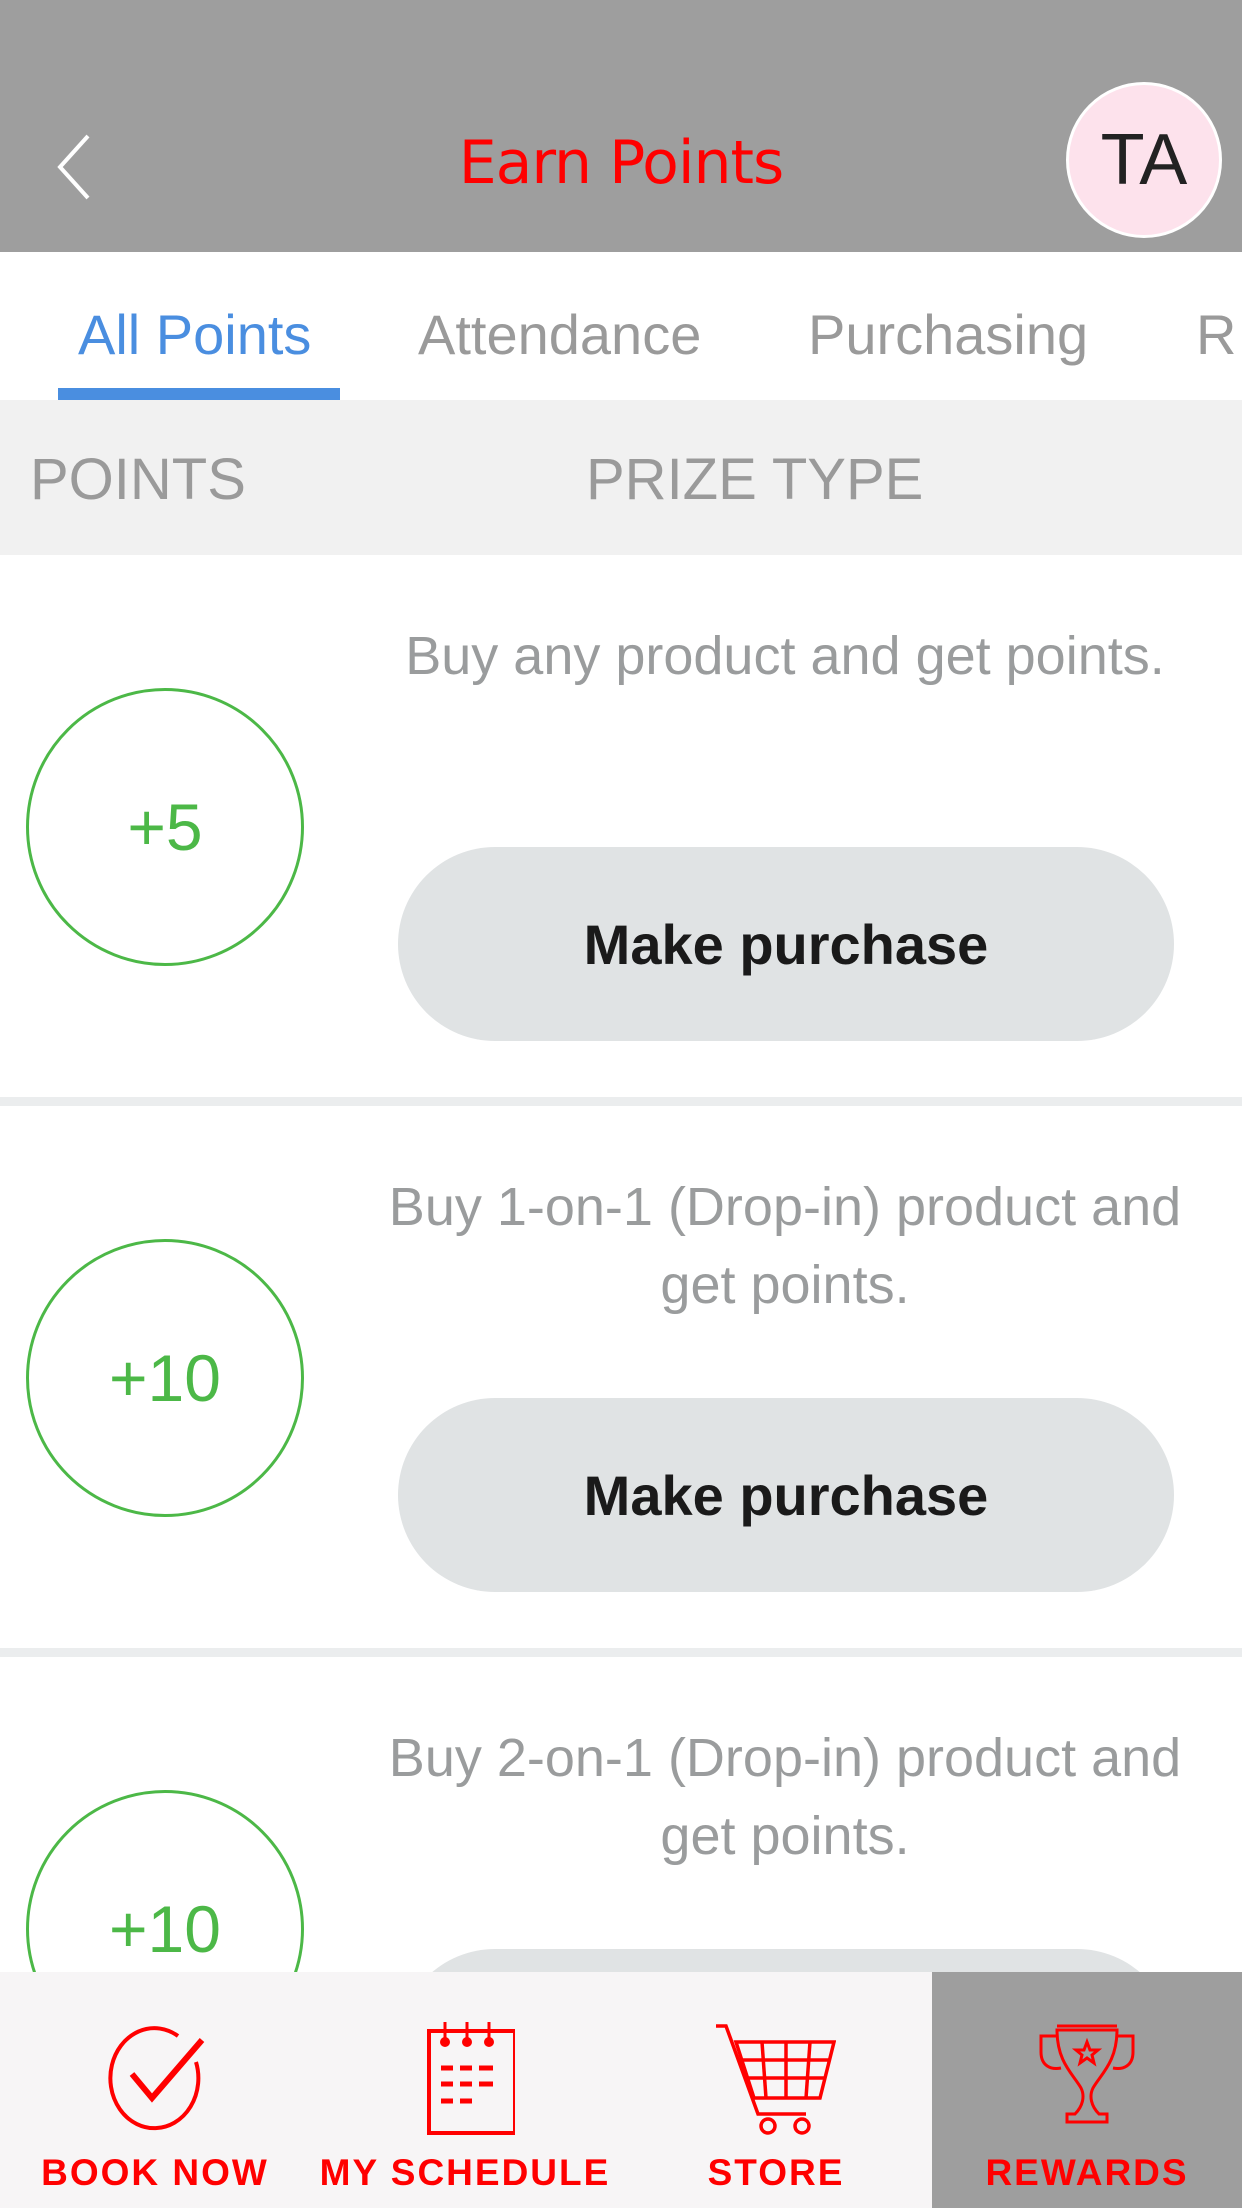 The height and width of the screenshot is (2208, 1242). Describe the element at coordinates (1144, 160) in the screenshot. I see `avatar: TA` at that location.